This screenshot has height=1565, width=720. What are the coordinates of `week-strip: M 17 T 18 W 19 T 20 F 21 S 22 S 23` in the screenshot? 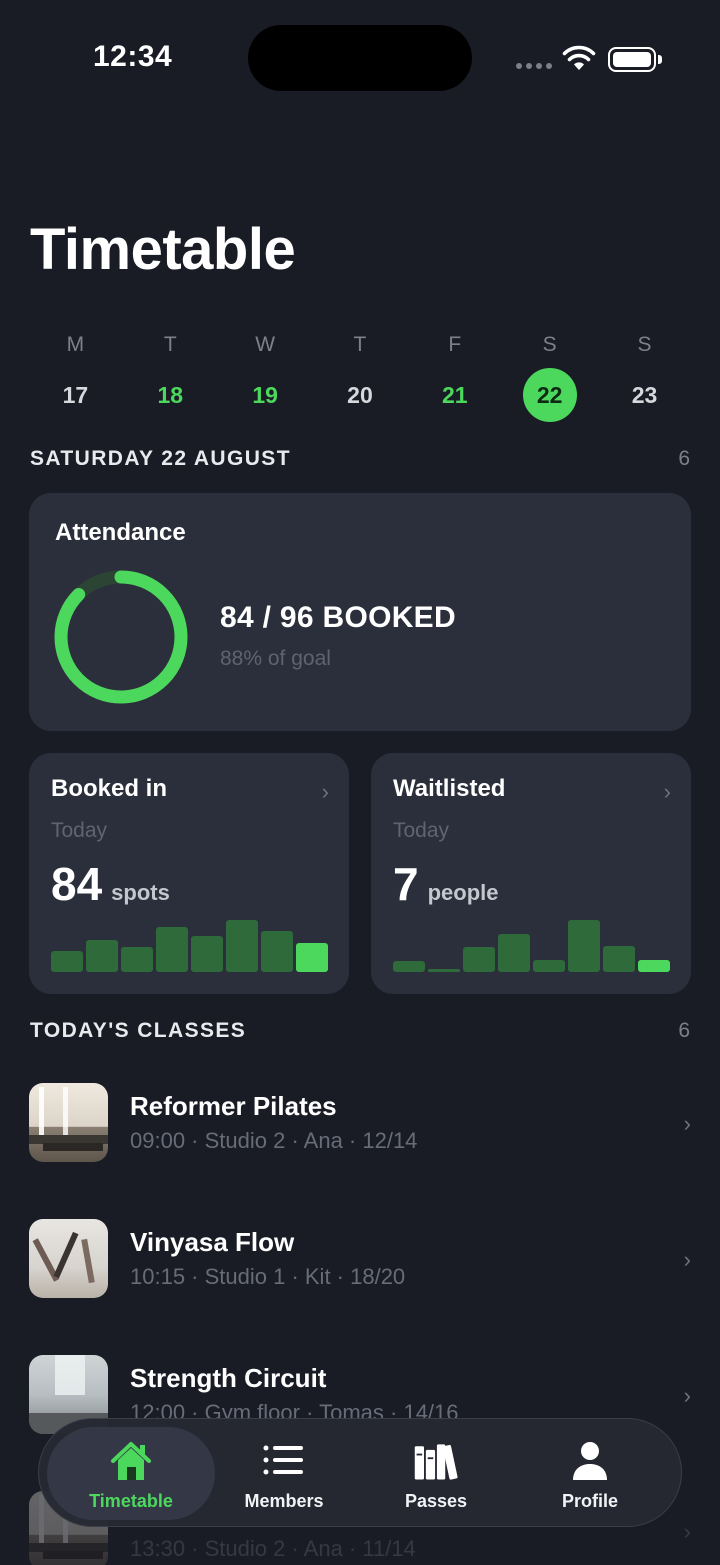 It's located at (360, 376).